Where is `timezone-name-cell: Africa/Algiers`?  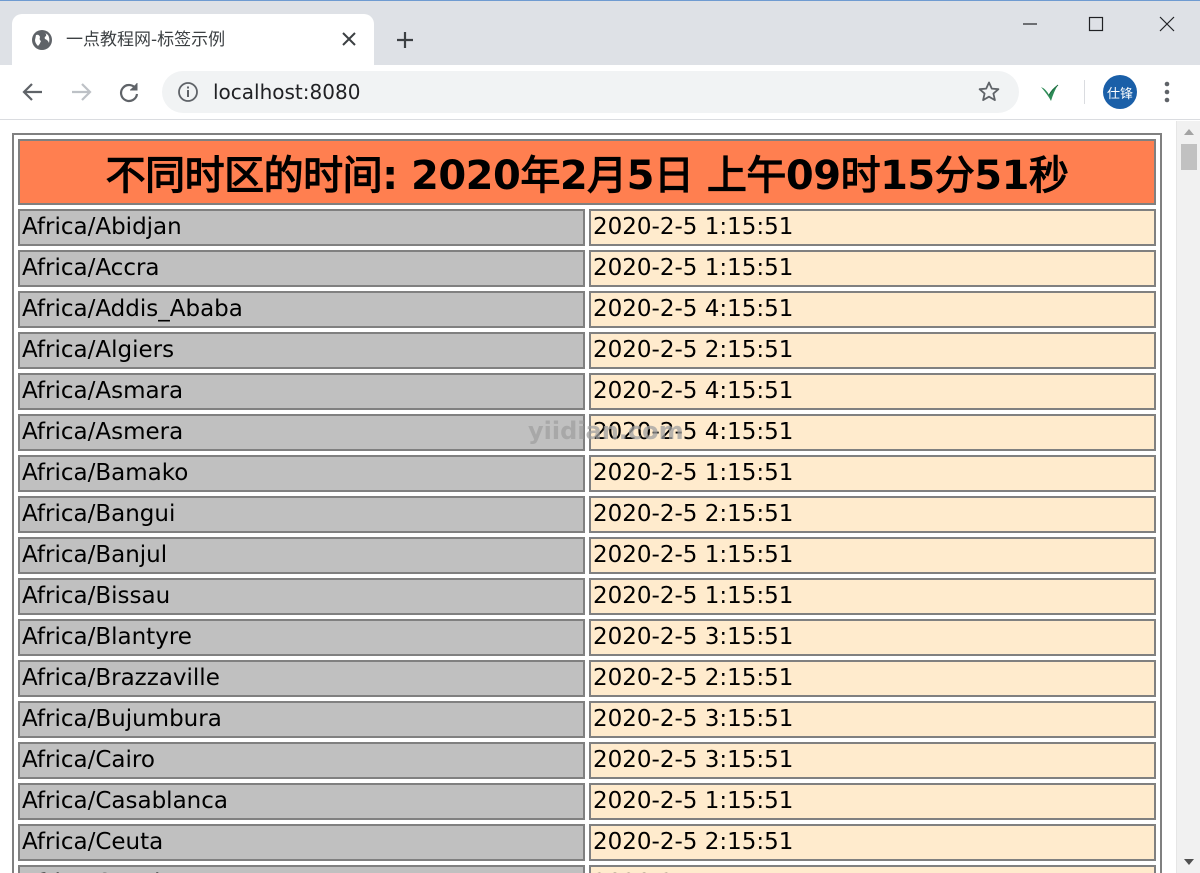 timezone-name-cell: Africa/Algiers is located at coordinates (301, 350).